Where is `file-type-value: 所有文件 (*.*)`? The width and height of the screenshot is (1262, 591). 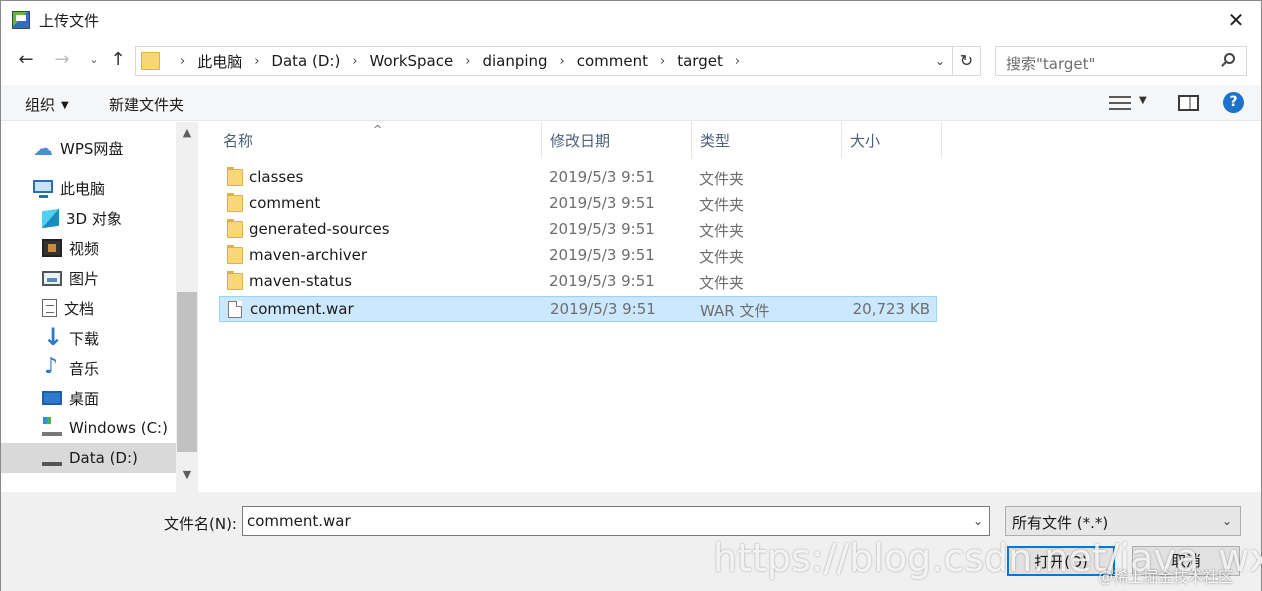 file-type-value: 所有文件 (*.*) is located at coordinates (1060, 523).